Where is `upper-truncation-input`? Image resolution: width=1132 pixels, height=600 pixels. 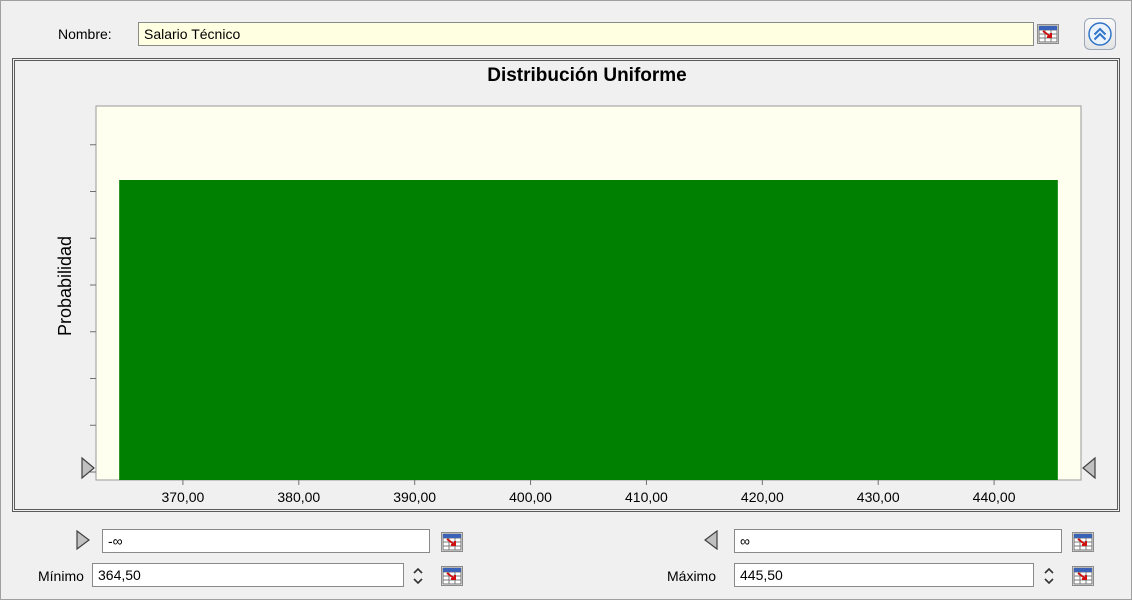 upper-truncation-input is located at coordinates (898, 541).